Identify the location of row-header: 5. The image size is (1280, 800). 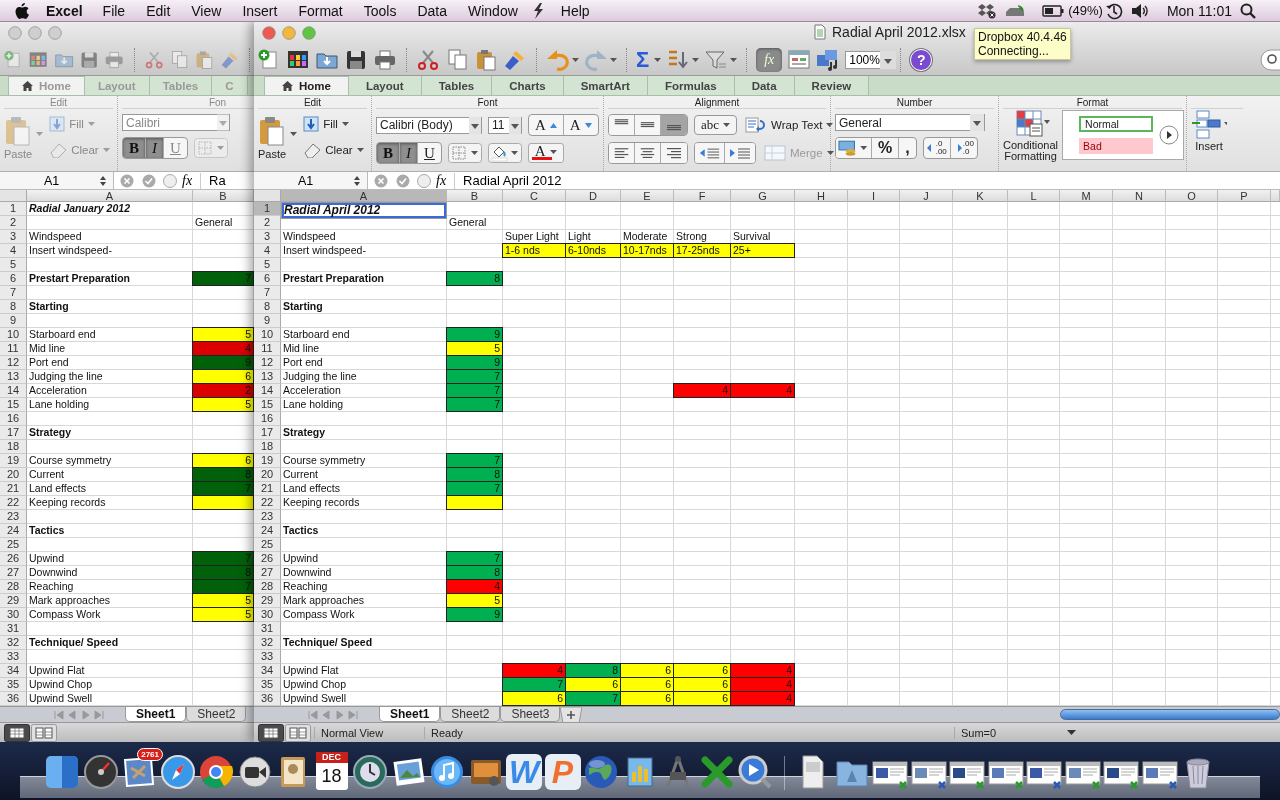
(267, 265).